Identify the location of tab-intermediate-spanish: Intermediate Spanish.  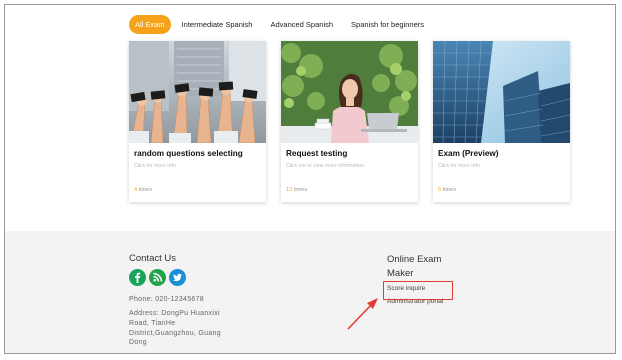
(217, 24).